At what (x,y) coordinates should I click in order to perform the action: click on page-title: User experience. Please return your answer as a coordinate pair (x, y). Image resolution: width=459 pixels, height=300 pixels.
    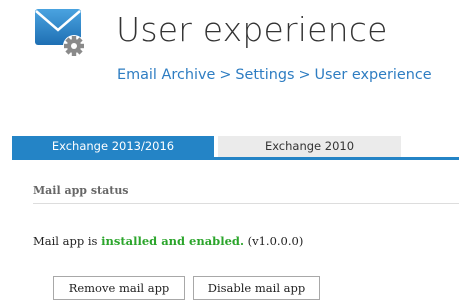
    Looking at the image, I should click on (252, 29).